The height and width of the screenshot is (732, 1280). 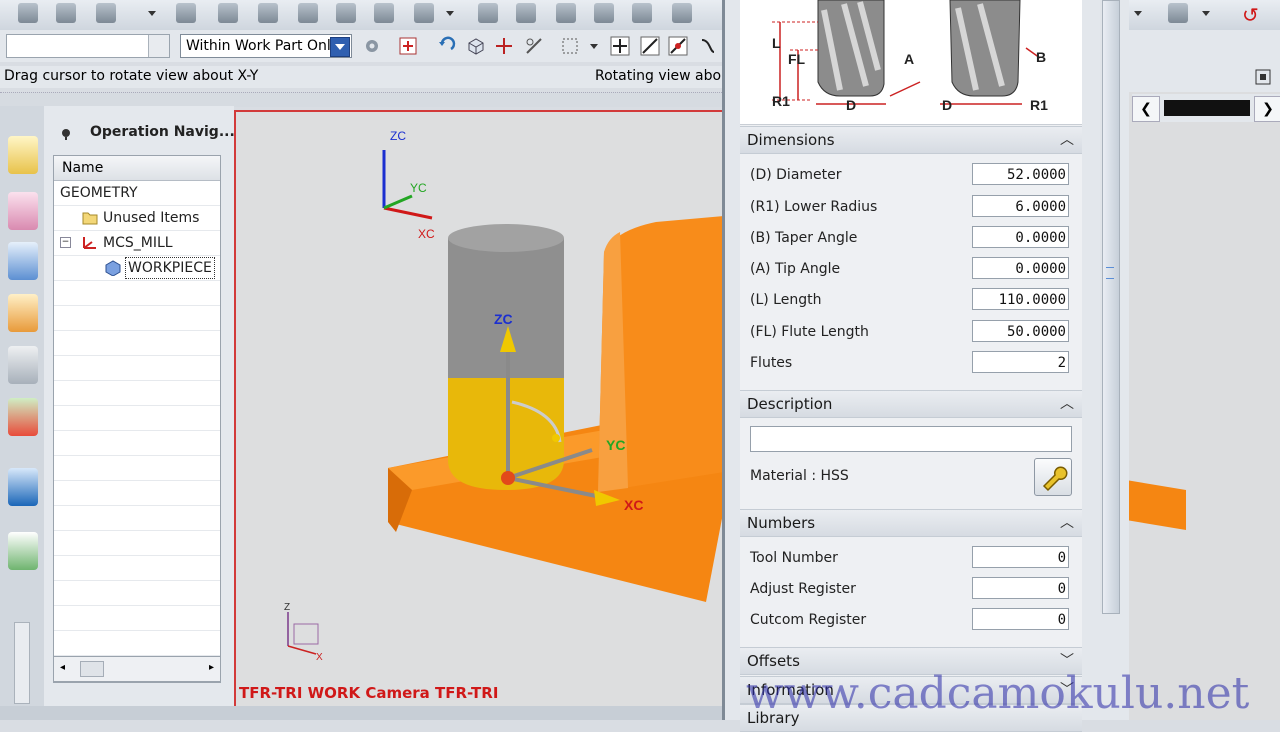 I want to click on adjust-register-input: 0, so click(x=1020, y=588).